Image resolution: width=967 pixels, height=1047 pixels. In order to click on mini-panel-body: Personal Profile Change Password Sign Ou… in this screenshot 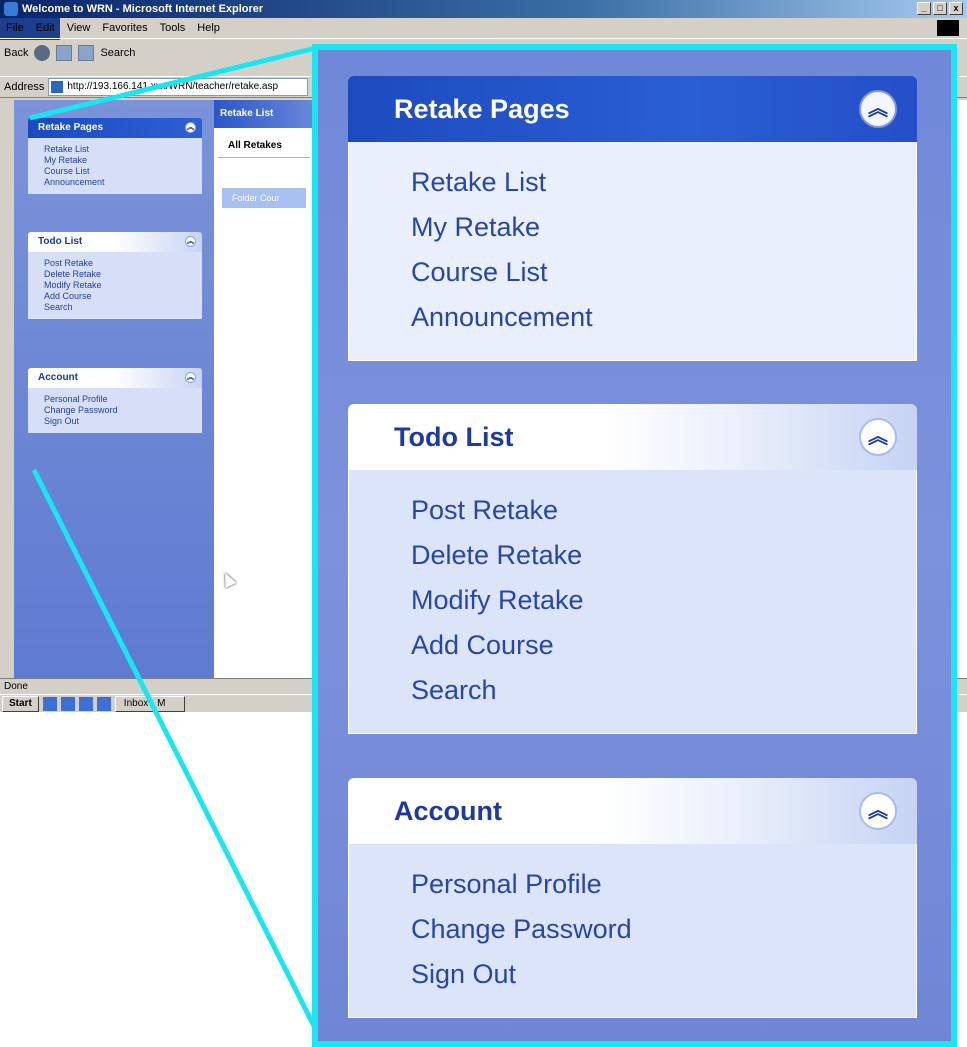, I will do `click(115, 410)`.